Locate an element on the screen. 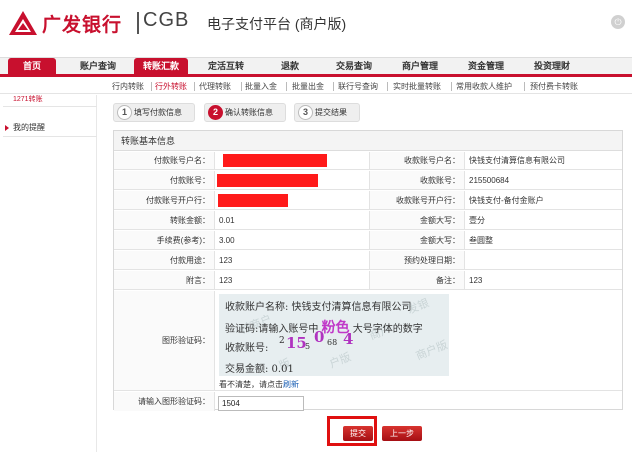  remark-value: 123 is located at coordinates (476, 280).